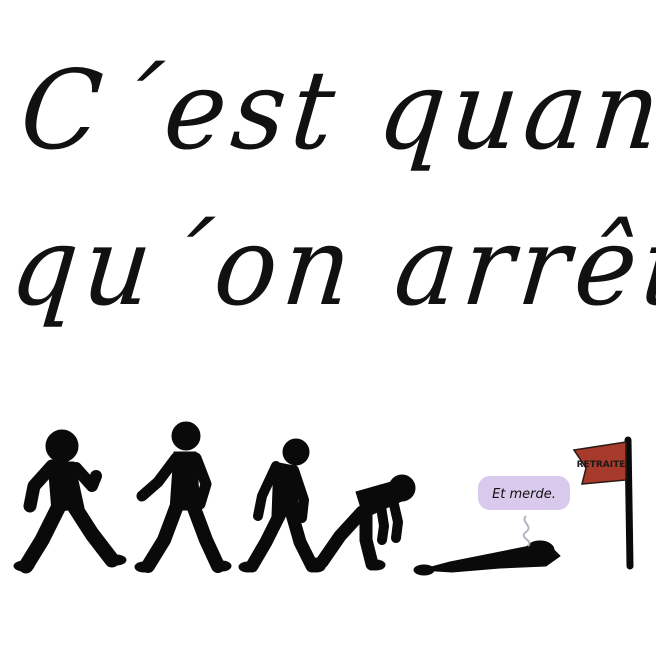 The width and height of the screenshot is (656, 656). Describe the element at coordinates (362, 522) in the screenshot. I see `figure-bent-over` at that location.